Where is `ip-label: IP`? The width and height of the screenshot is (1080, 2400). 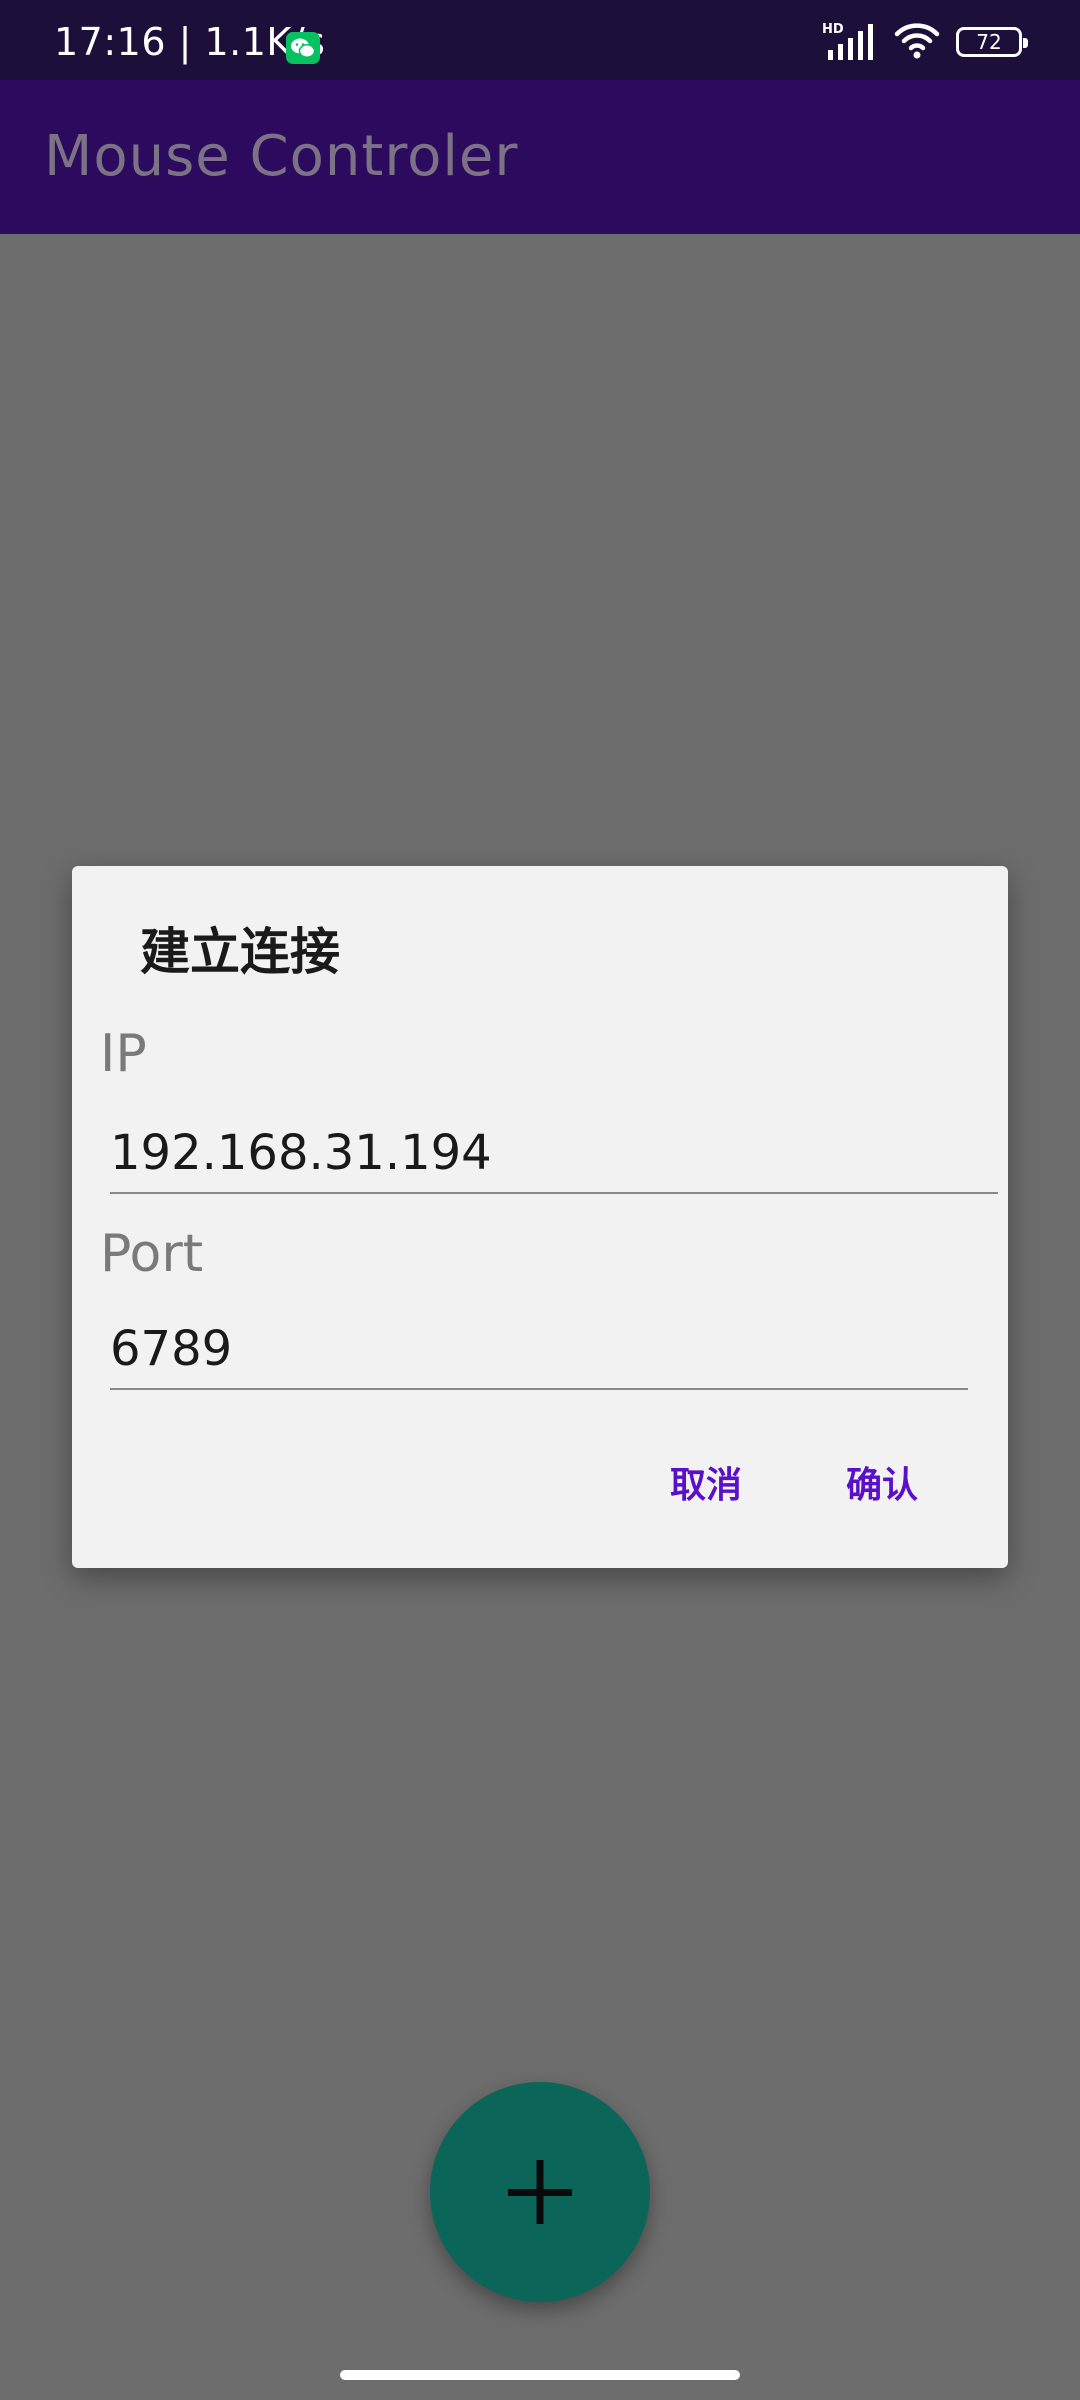 ip-label: IP is located at coordinates (123, 1054).